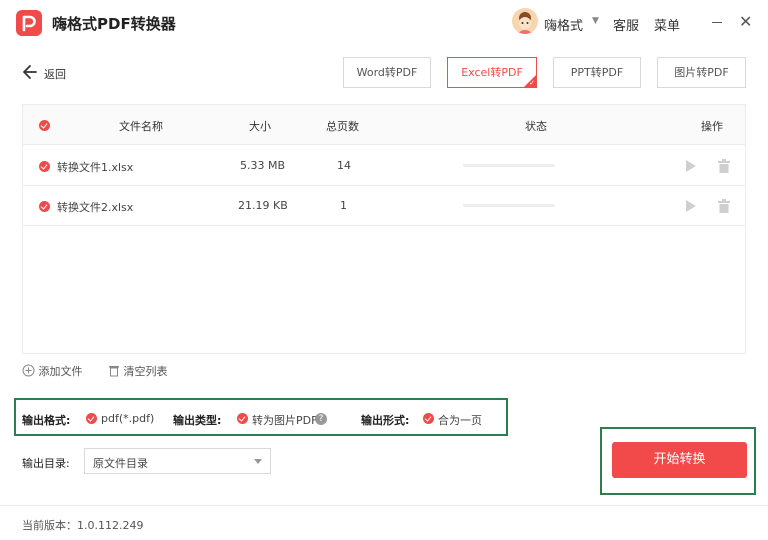  I want to click on output-format-label: 输出格式:, so click(46, 420).